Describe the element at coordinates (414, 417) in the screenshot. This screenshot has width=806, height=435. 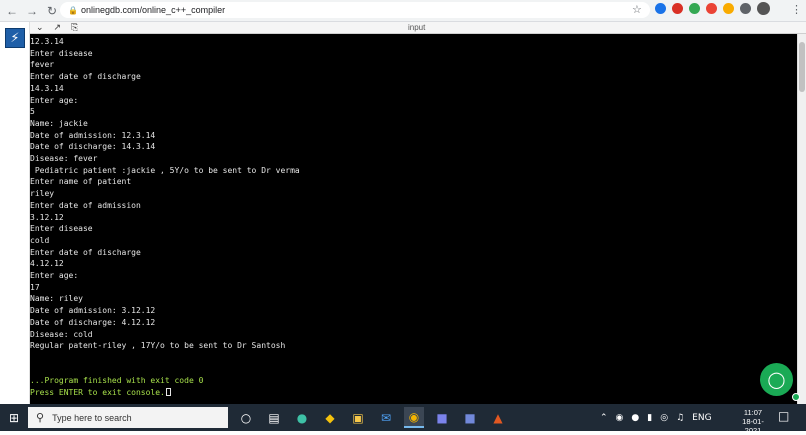
I see `chrome-icon: ◉` at that location.